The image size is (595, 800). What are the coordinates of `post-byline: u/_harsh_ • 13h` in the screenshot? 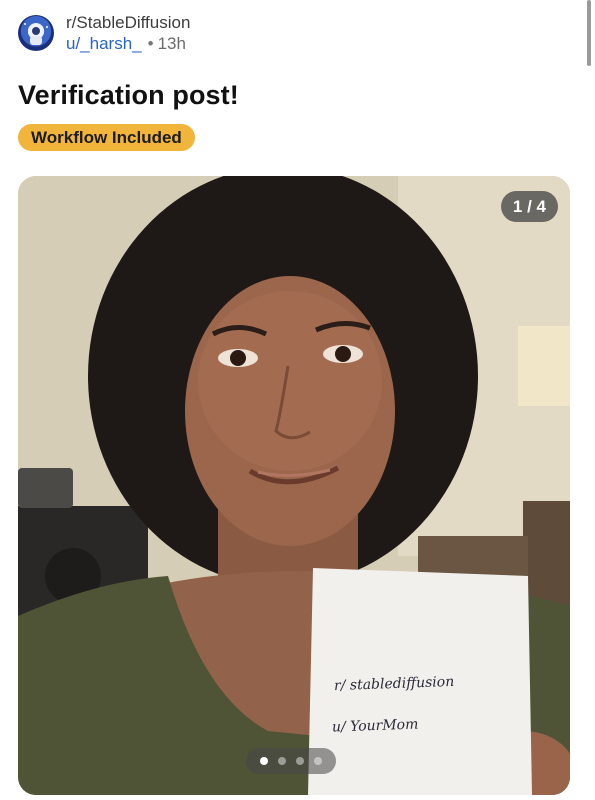 It's located at (128, 43).